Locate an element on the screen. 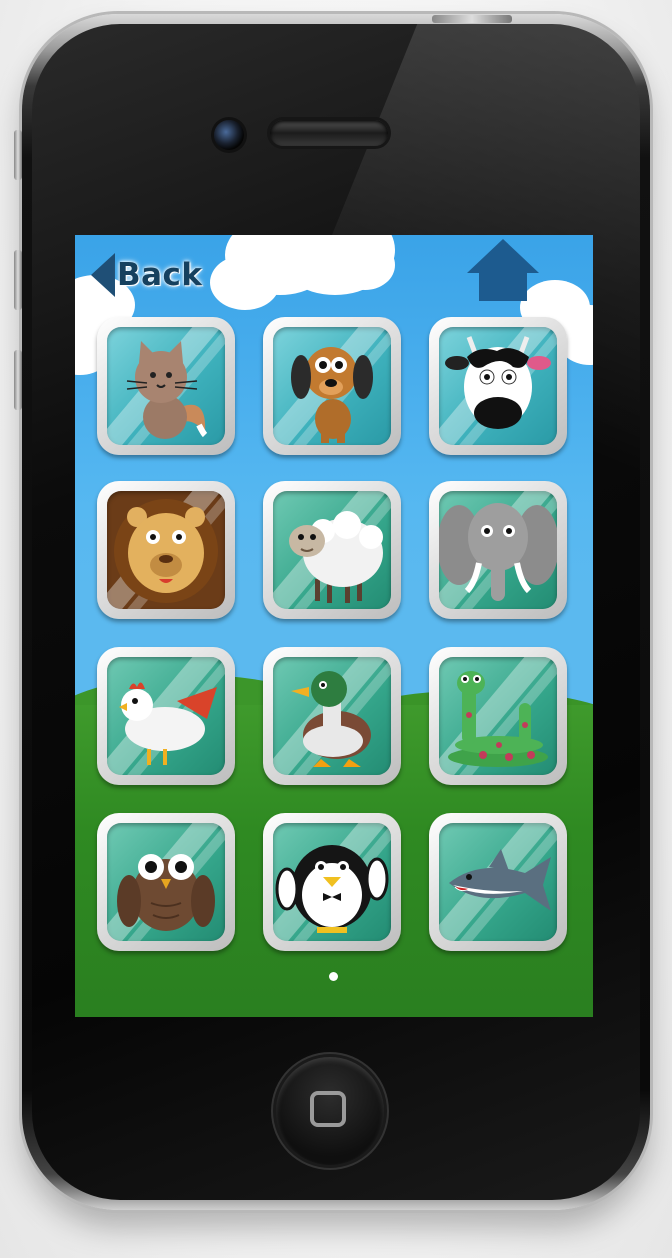 This screenshot has height=1258, width=672. front-camera is located at coordinates (229, 135).